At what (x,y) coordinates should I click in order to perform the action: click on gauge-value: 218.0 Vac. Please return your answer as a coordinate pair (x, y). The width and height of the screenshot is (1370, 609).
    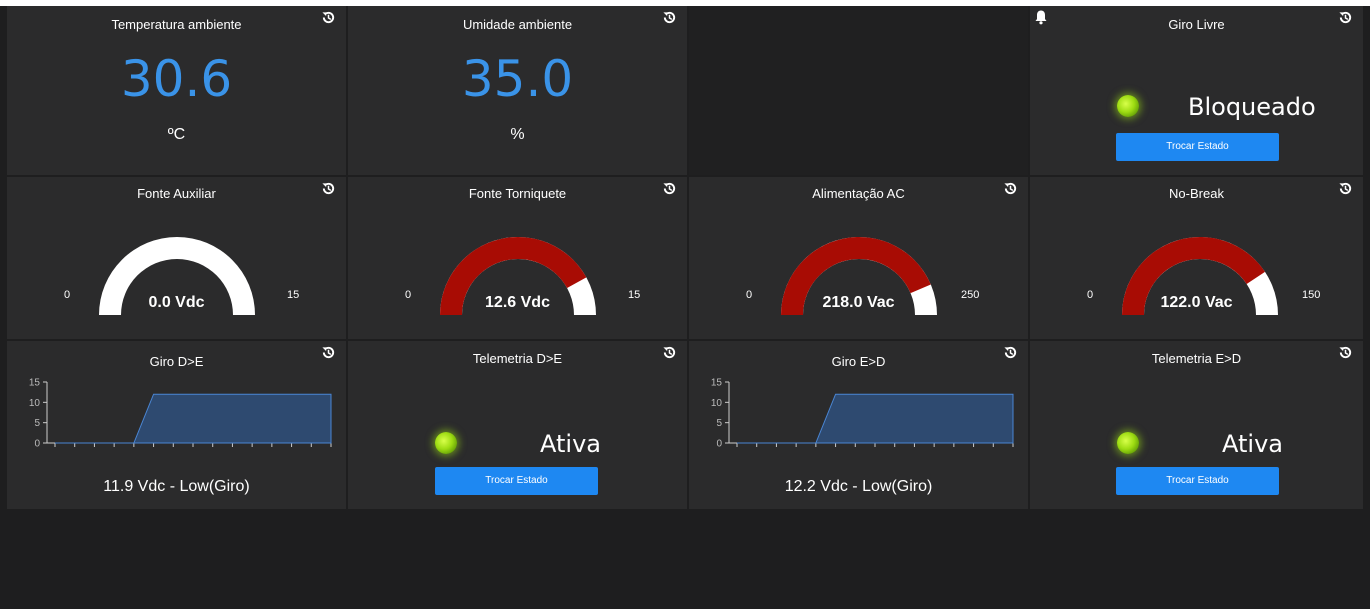
    Looking at the image, I should click on (858, 302).